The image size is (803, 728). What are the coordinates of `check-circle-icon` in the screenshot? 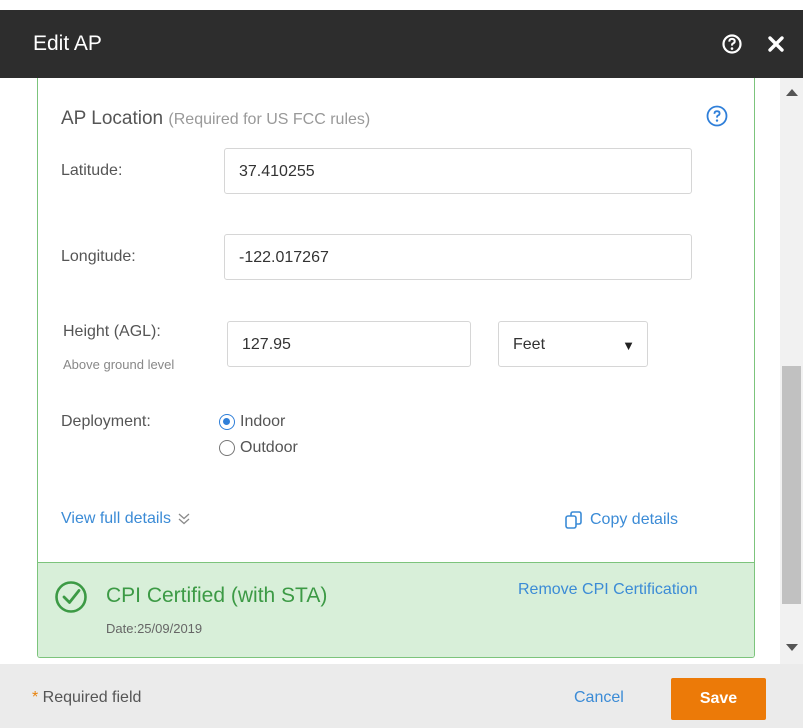 It's located at (71, 597).